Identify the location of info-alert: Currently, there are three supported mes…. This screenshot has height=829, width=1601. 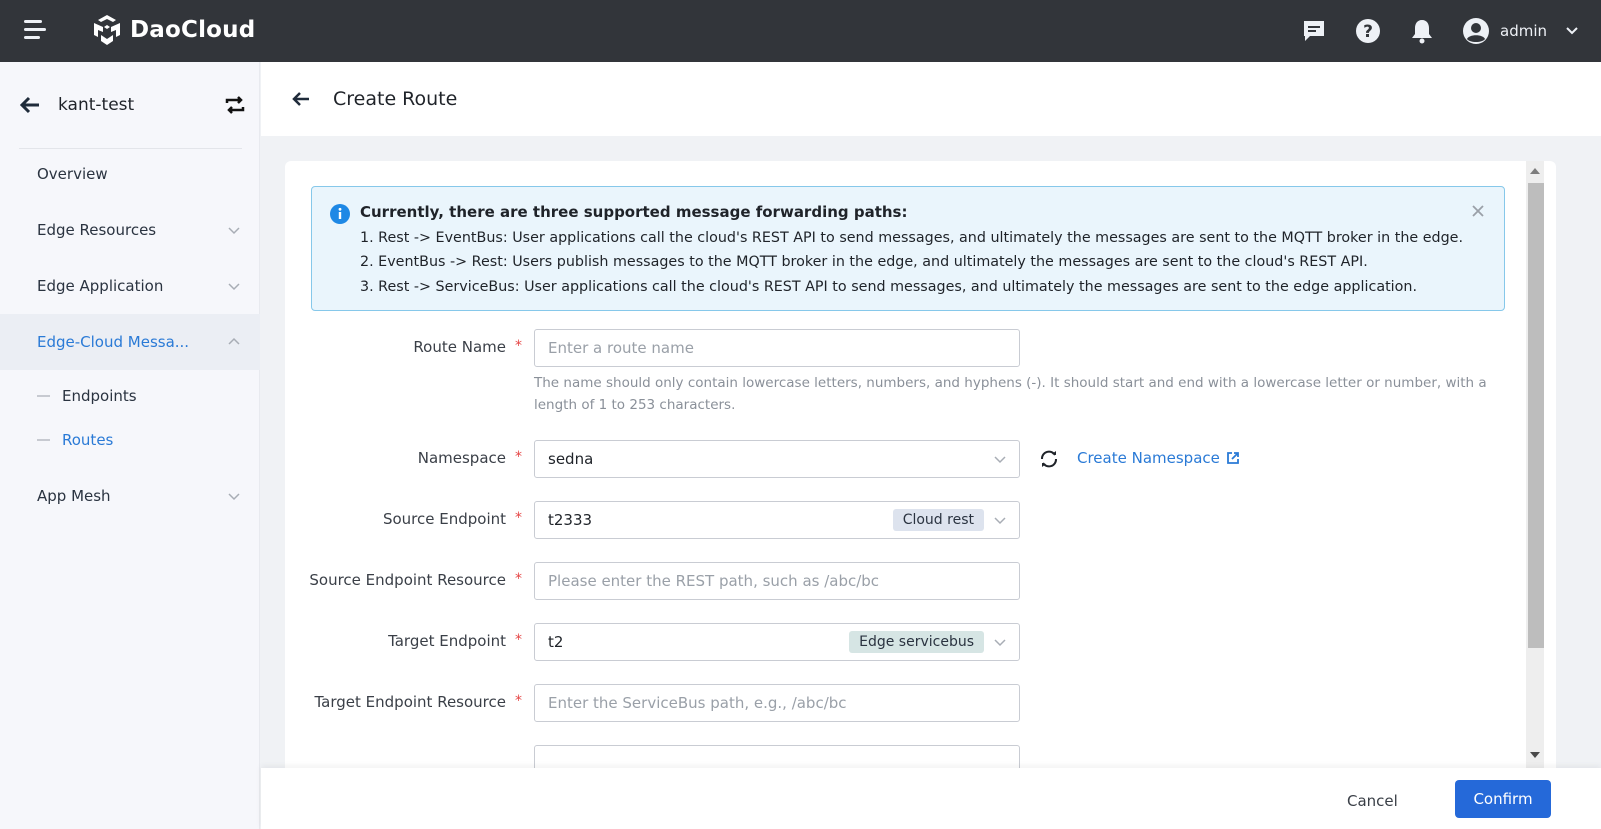
(908, 248).